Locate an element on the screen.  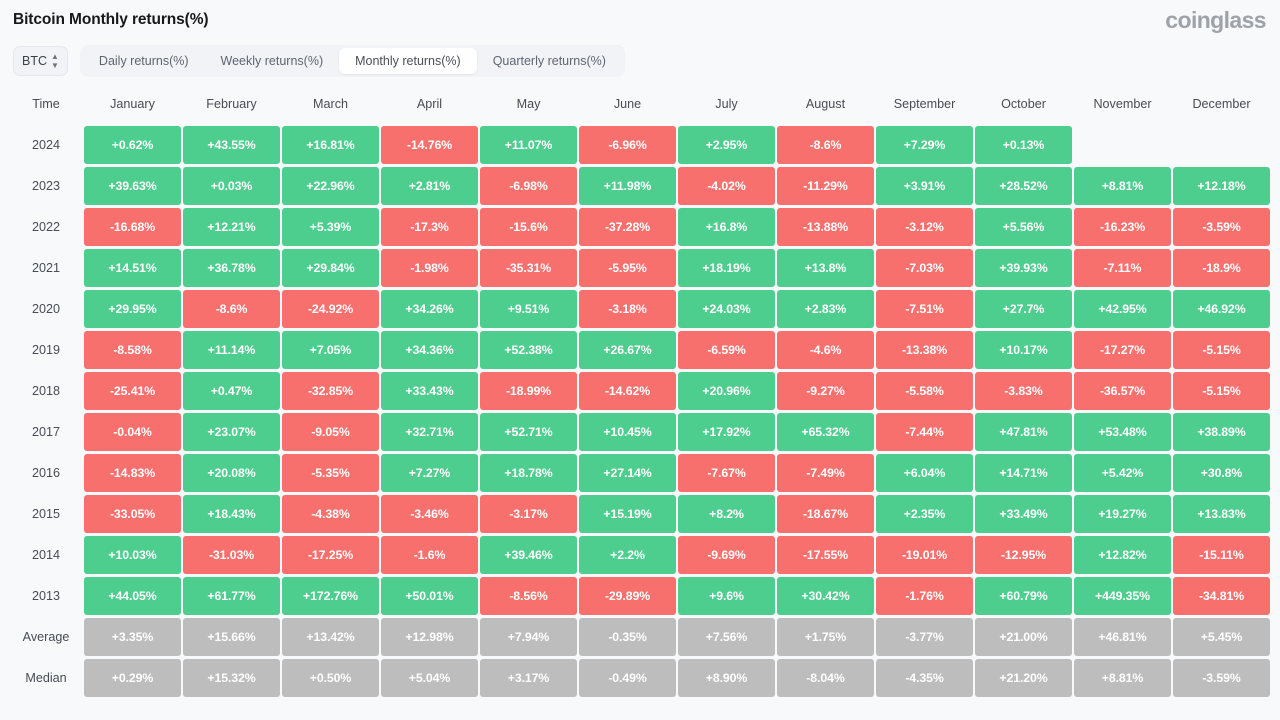
return-cell: +22.96% is located at coordinates (330, 186).